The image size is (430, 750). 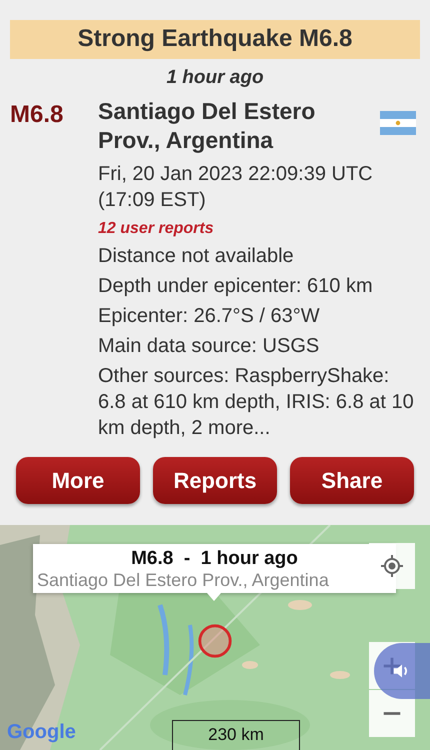 I want to click on action-button: Reports, so click(x=215, y=480).